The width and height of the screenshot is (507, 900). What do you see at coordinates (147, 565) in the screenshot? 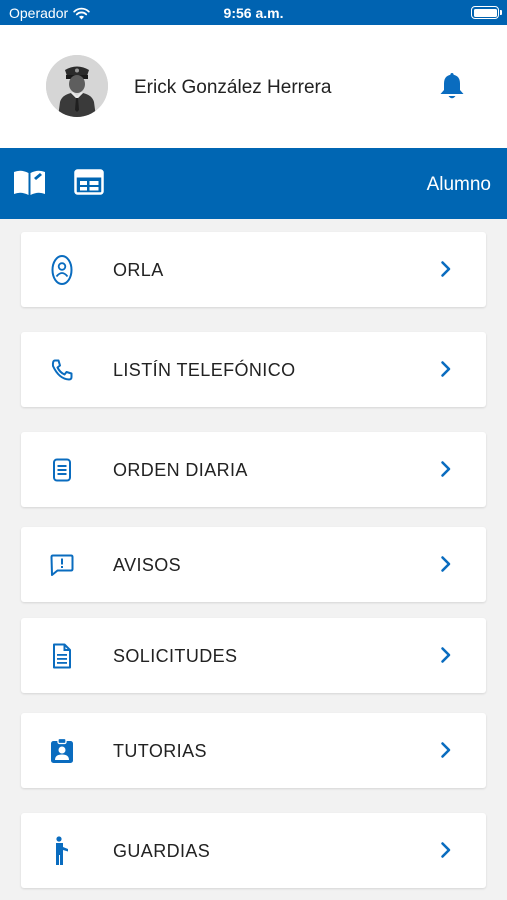
I see `menu-item-label: AVISOS` at bounding box center [147, 565].